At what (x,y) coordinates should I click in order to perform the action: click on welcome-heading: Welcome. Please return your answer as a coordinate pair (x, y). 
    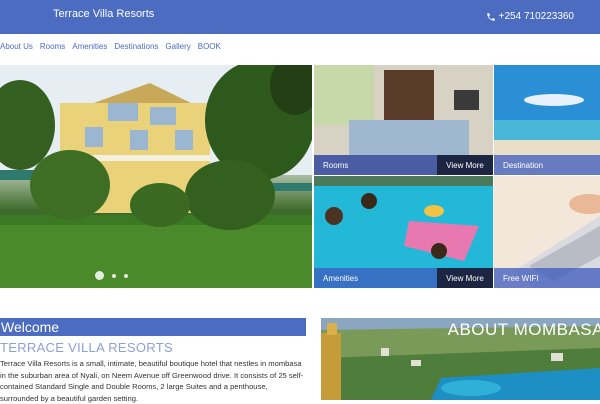
    Looking at the image, I should click on (153, 327).